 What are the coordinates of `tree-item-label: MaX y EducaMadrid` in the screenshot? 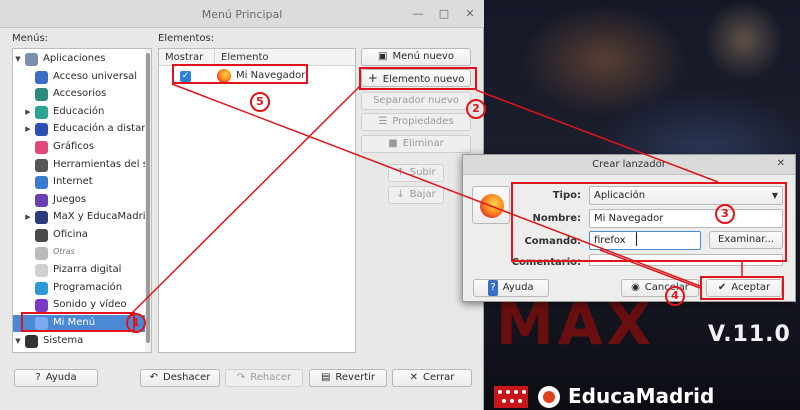 It's located at (102, 217).